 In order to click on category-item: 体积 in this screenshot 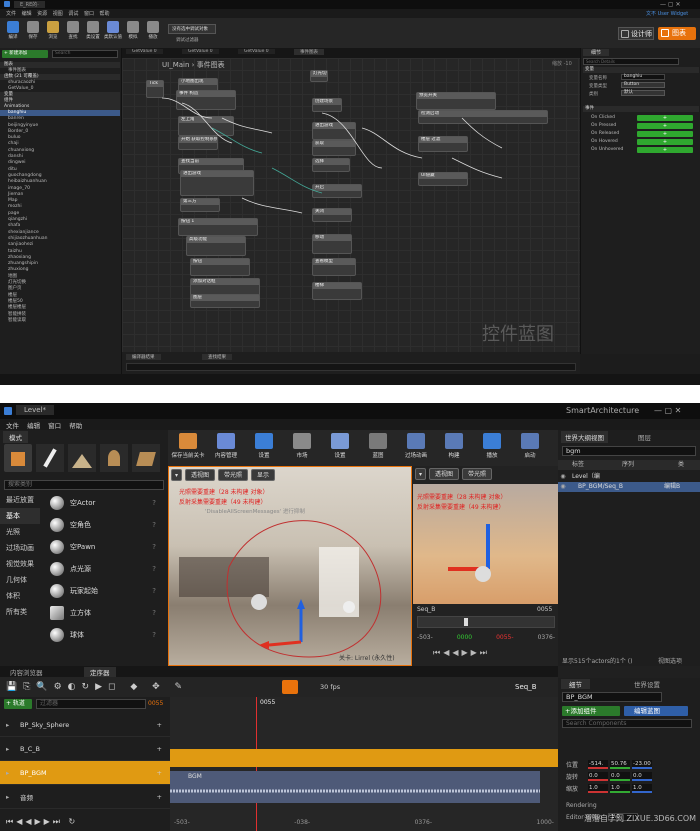, I will do `click(20, 596)`.